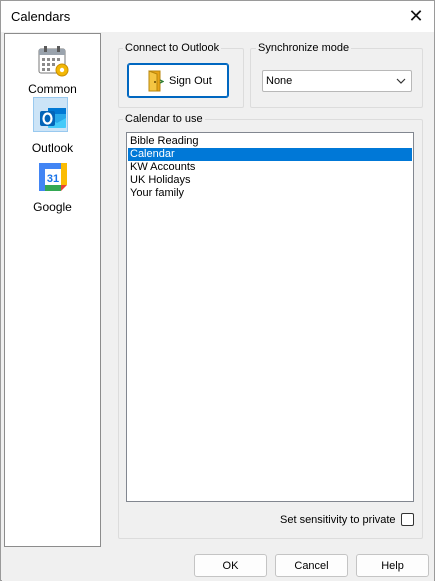  Describe the element at coordinates (164, 119) in the screenshot. I see `calendar-group-title: Calendar to use` at that location.